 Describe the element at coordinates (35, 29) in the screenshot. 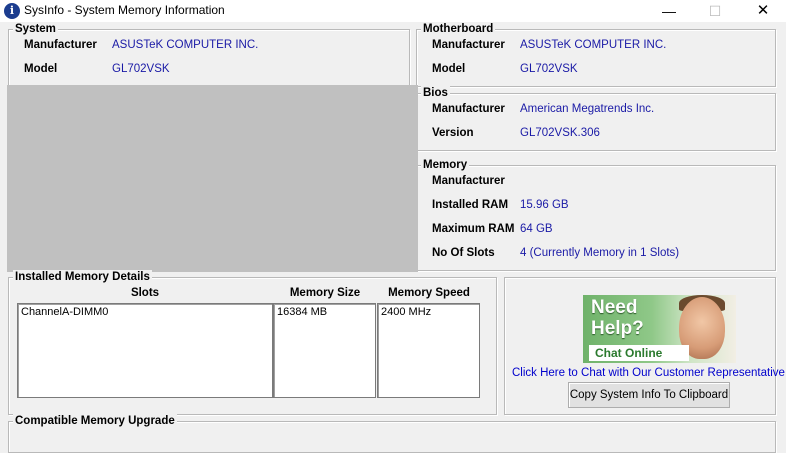

I see `system-legend: System` at that location.